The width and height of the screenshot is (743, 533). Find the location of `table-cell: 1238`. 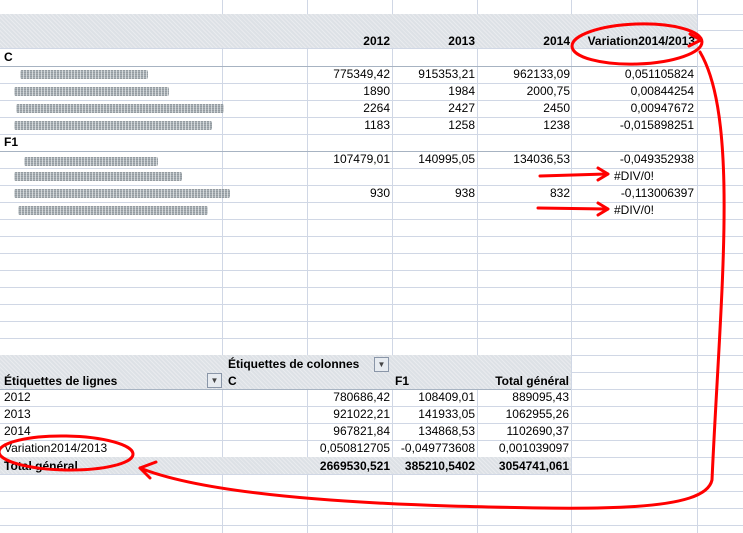

table-cell: 1238 is located at coordinates (524, 125).